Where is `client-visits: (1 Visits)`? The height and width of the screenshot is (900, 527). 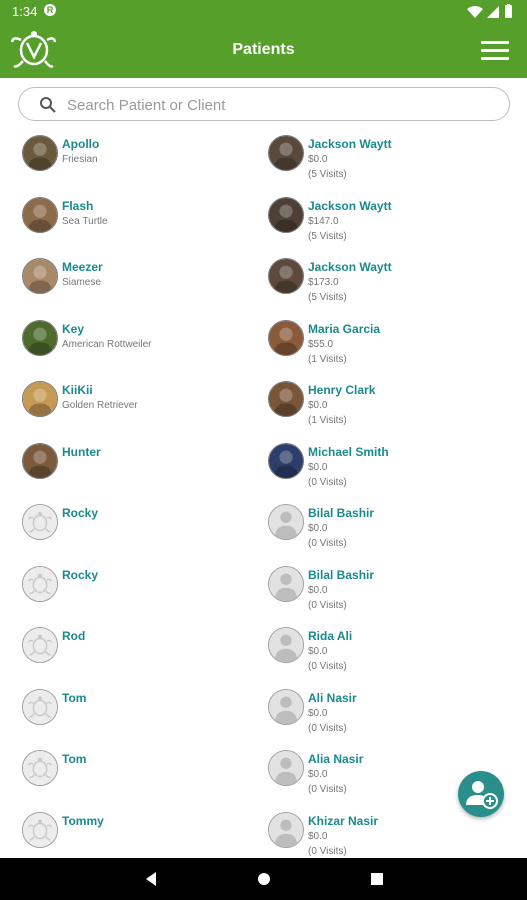 client-visits: (1 Visits) is located at coordinates (327, 420).